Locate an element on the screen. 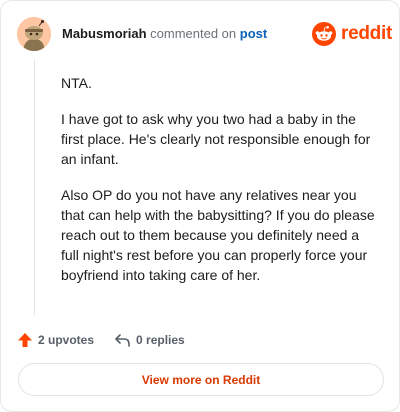 The height and width of the screenshot is (412, 400). upvote-arrow-icon is located at coordinates (25, 340).